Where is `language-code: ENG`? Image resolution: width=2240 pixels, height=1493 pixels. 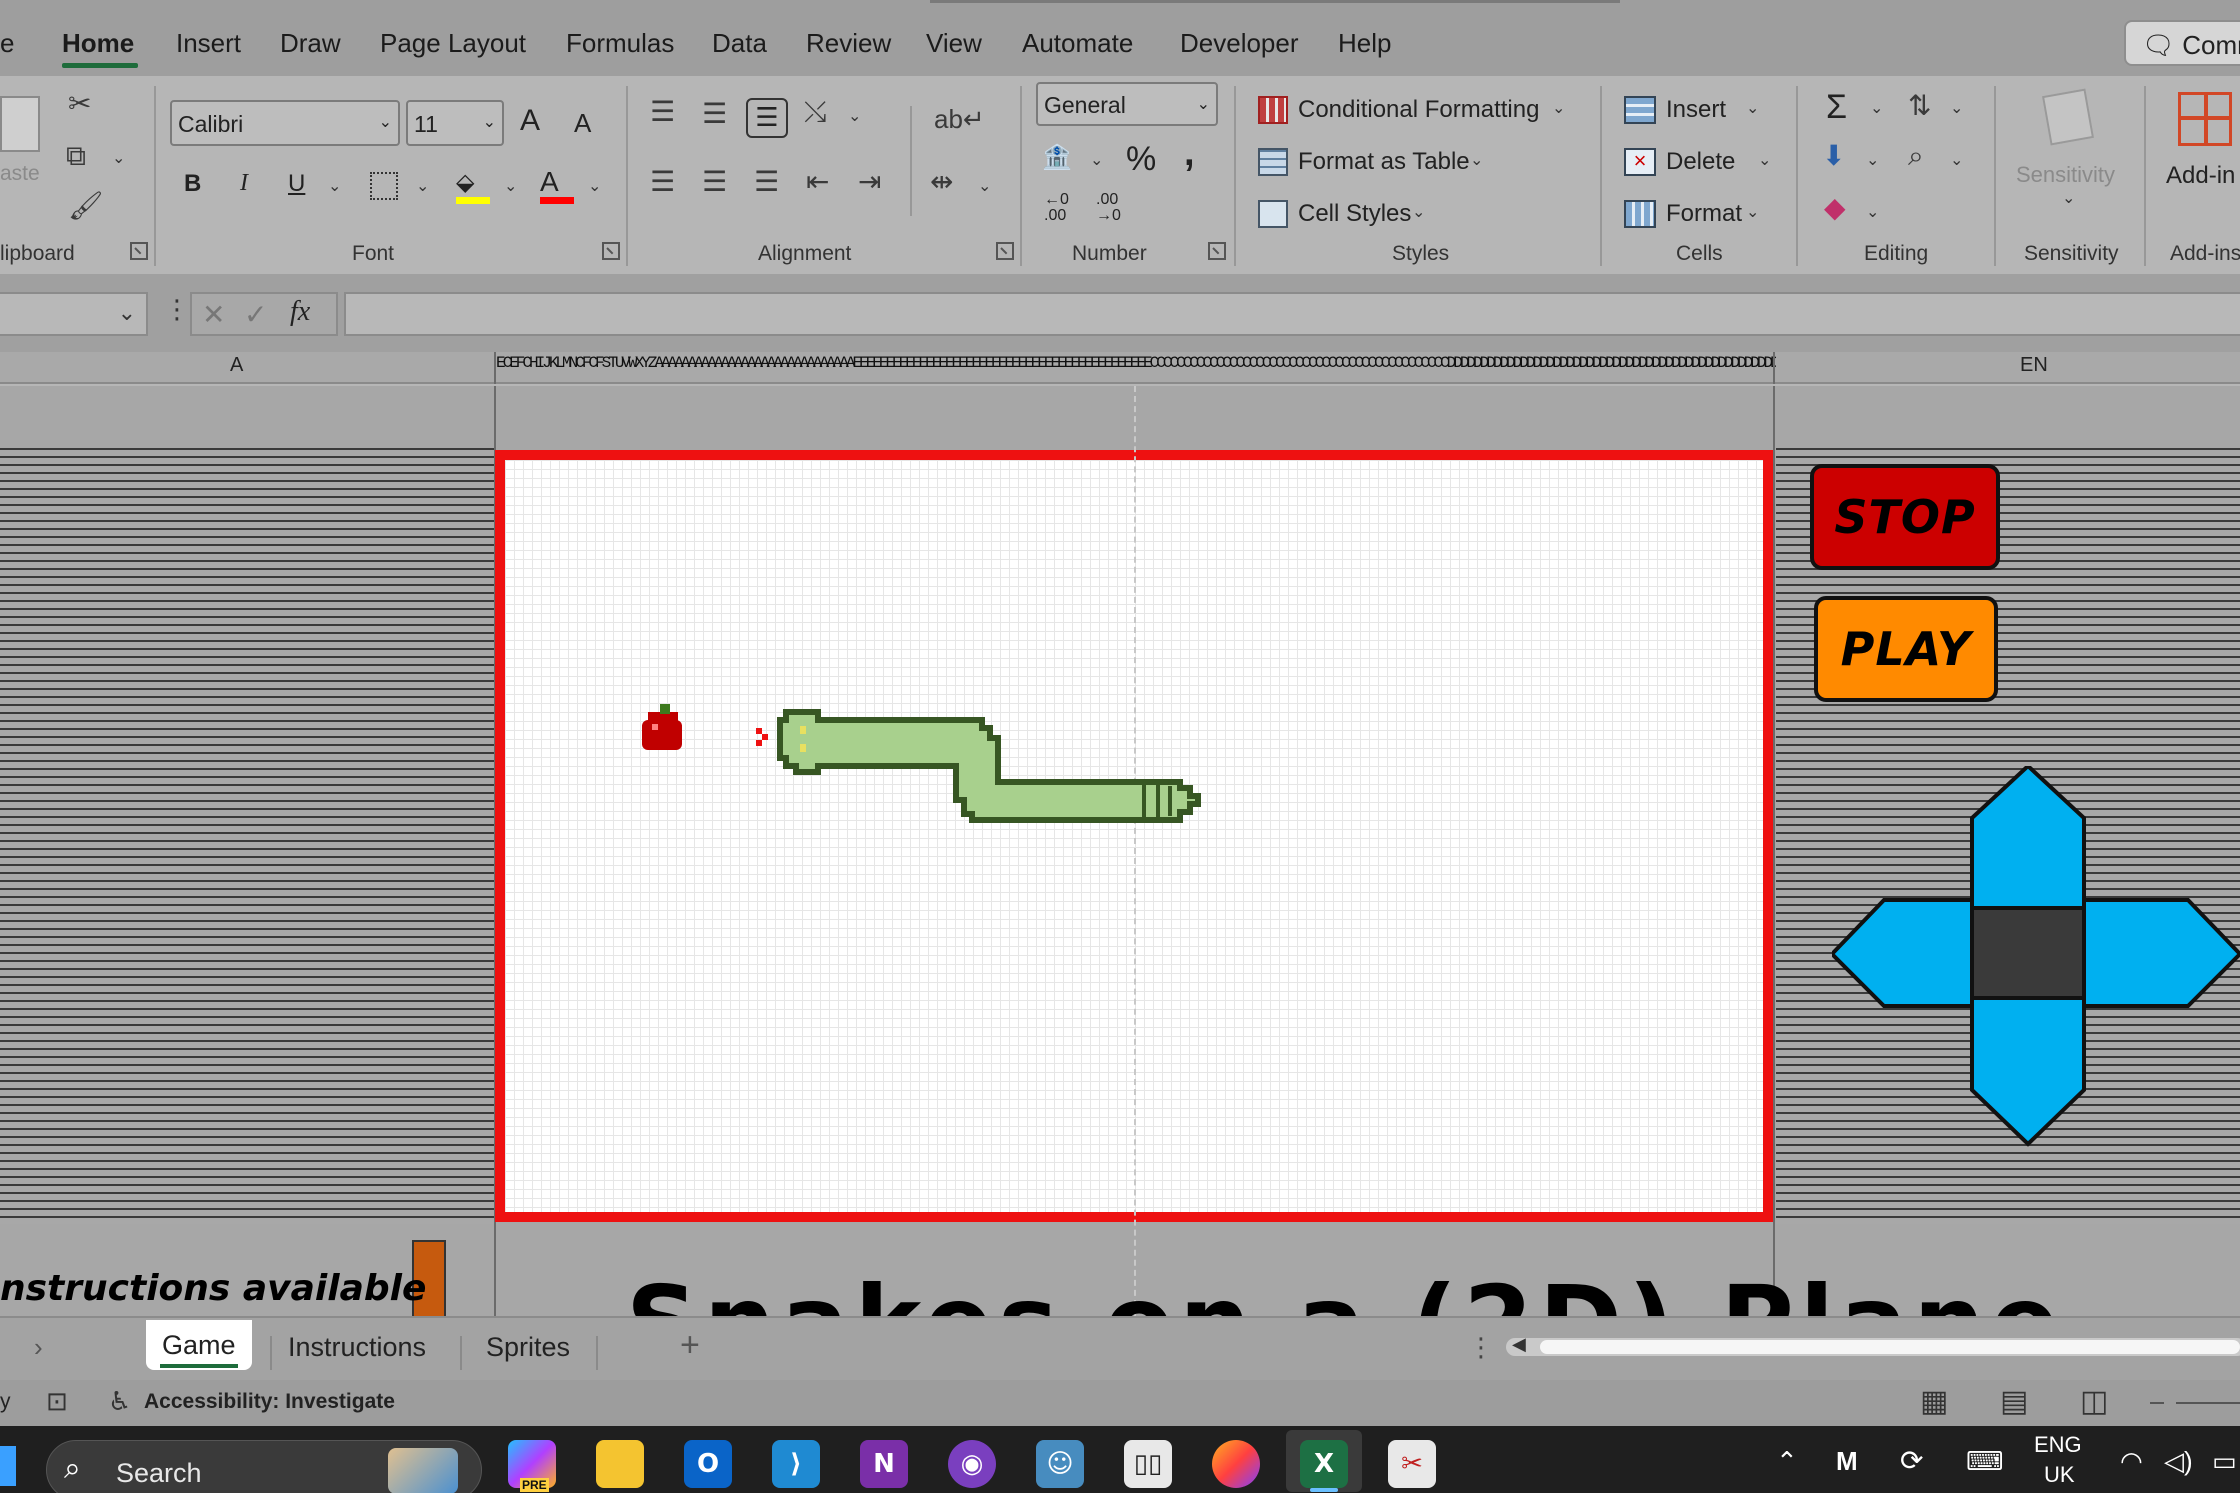
language-code: ENG is located at coordinates (2058, 1445).